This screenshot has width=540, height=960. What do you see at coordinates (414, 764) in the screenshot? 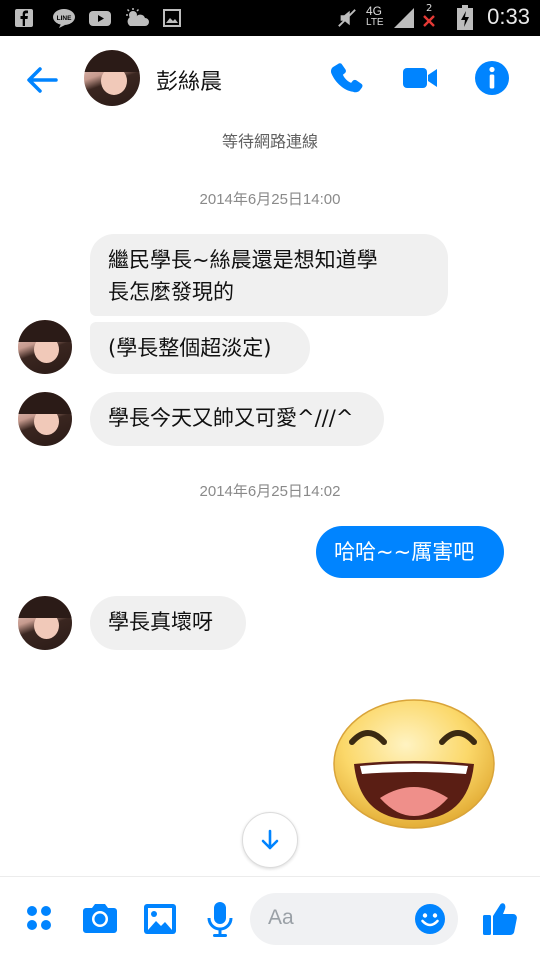
I see `laughing-face-sticker` at bounding box center [414, 764].